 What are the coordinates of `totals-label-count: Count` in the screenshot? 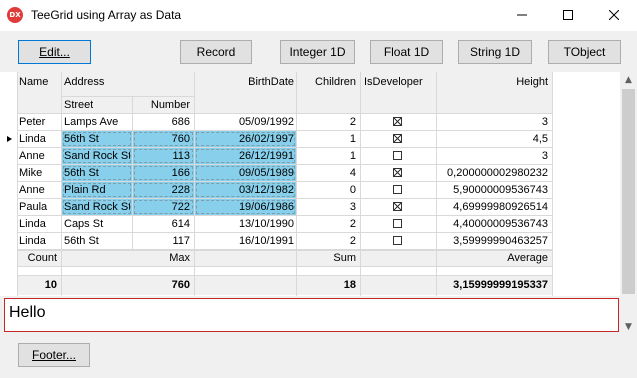 It's located at (42, 258).